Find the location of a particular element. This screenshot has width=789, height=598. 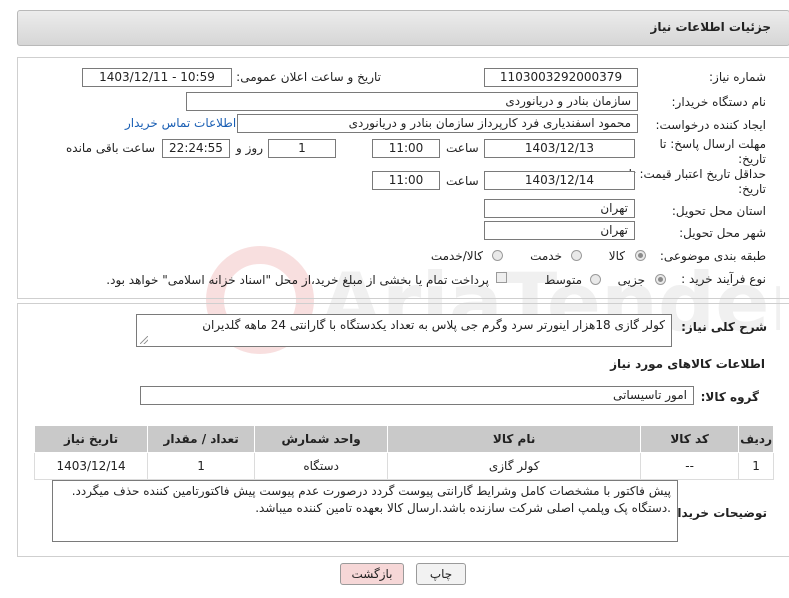

deadline-label: مهلت ارسال پاسخ: تا is located at coordinates (712, 144).